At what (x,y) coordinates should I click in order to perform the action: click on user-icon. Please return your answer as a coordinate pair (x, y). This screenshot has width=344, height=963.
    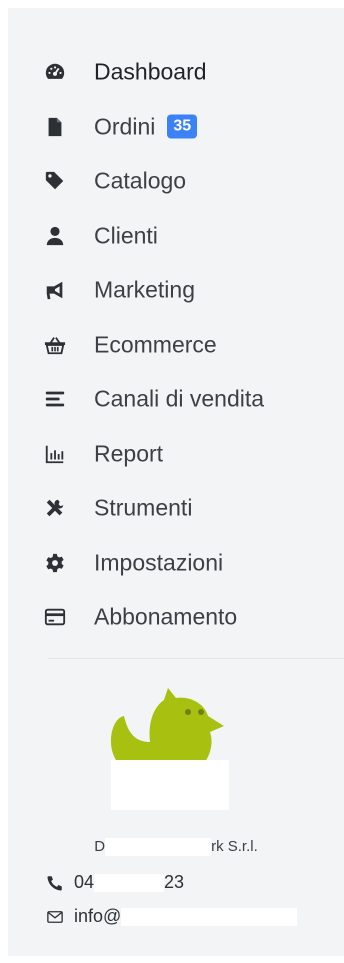
    Looking at the image, I should click on (55, 236).